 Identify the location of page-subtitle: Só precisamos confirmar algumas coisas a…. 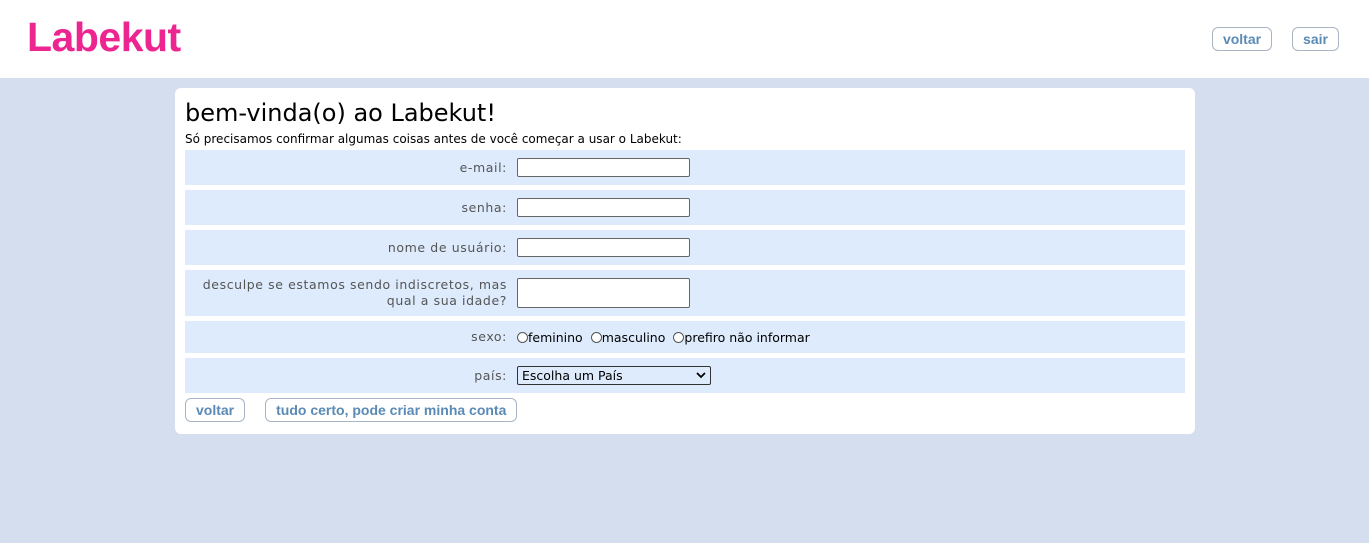
(433, 139).